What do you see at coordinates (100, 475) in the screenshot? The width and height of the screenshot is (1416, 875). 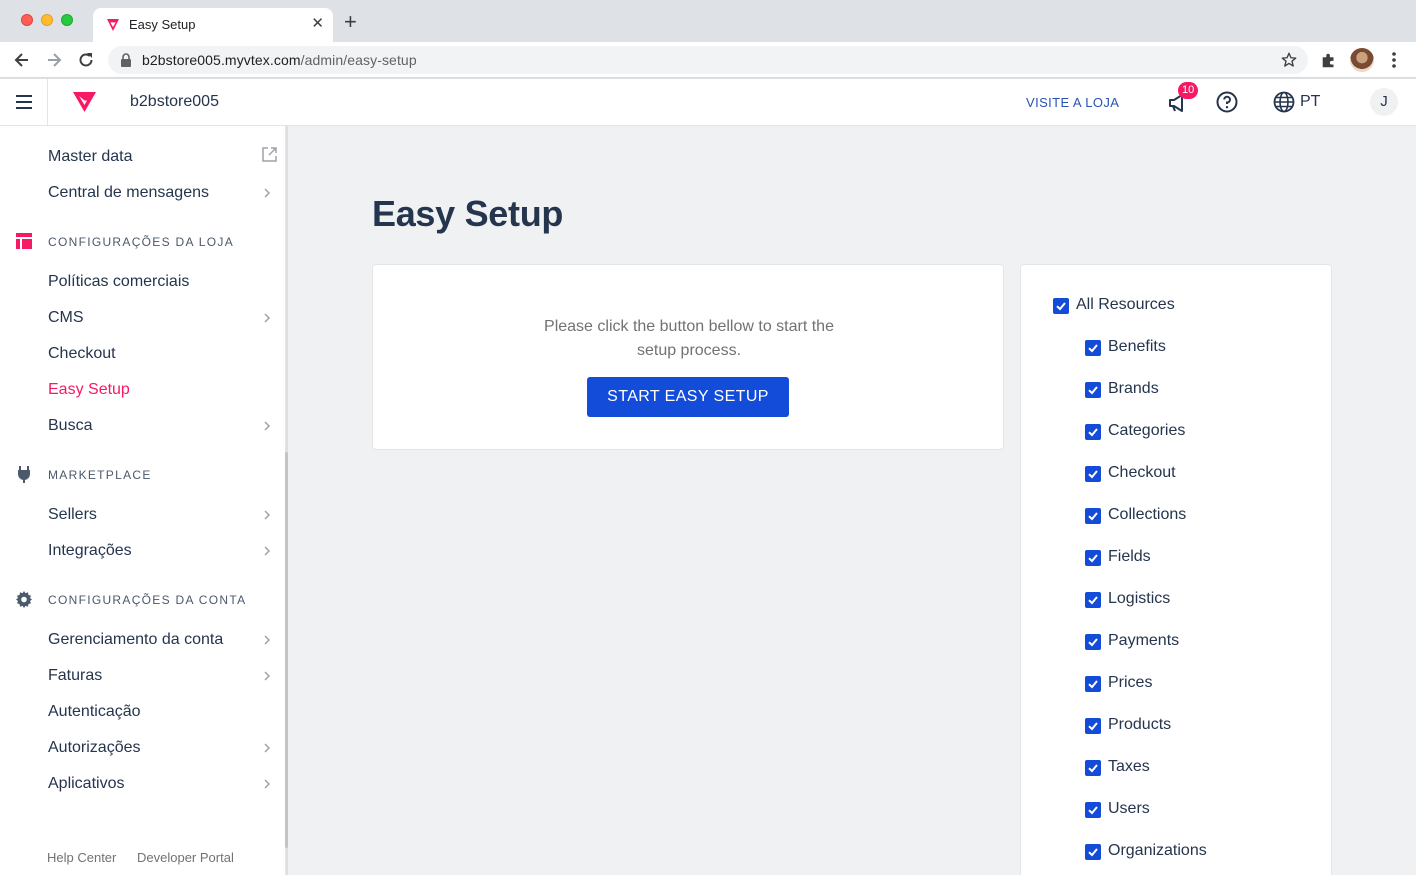 I see `section-title-marketplace: MARKETPLACE` at bounding box center [100, 475].